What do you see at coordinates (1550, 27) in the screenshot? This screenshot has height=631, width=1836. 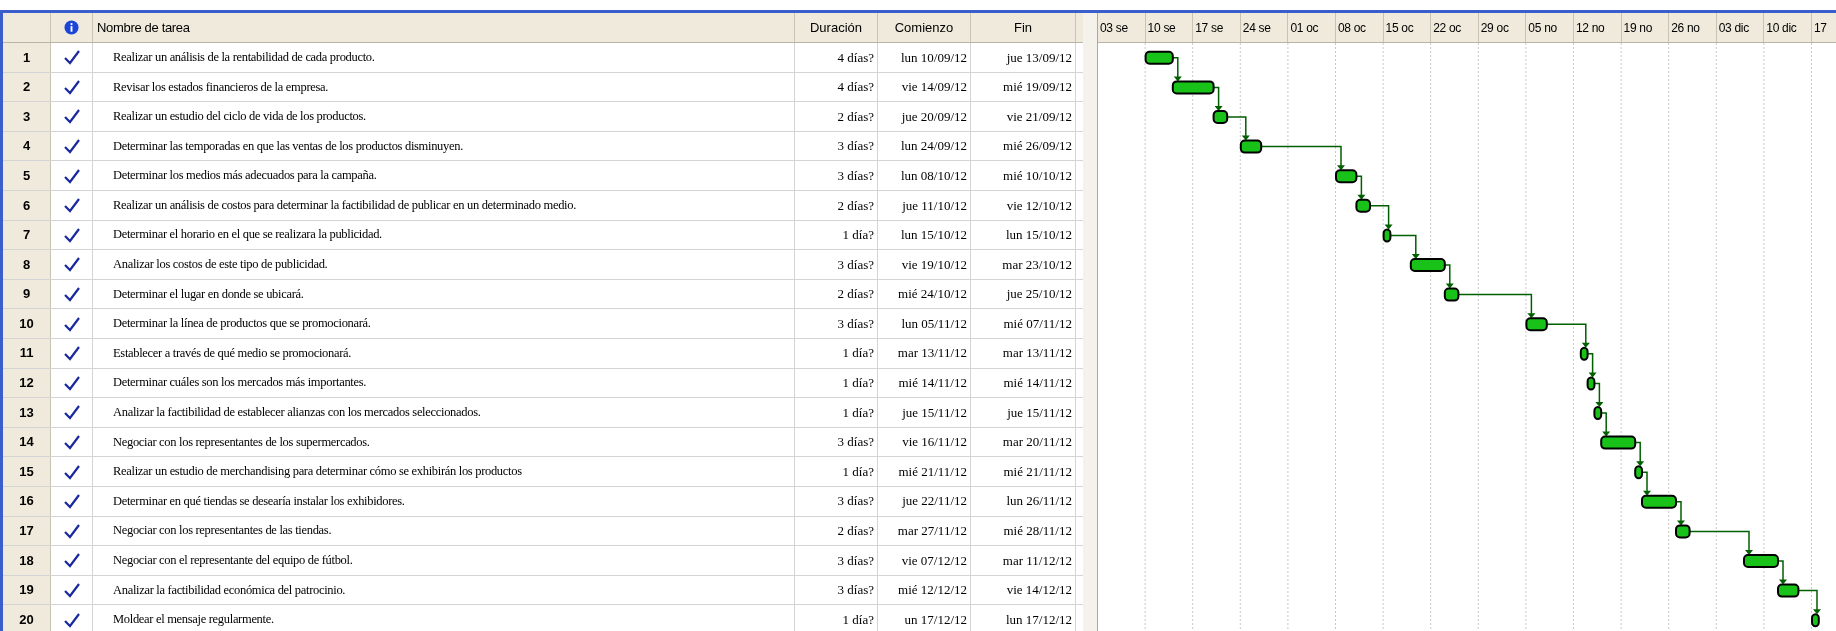 I see `week-label: 05 no` at bounding box center [1550, 27].